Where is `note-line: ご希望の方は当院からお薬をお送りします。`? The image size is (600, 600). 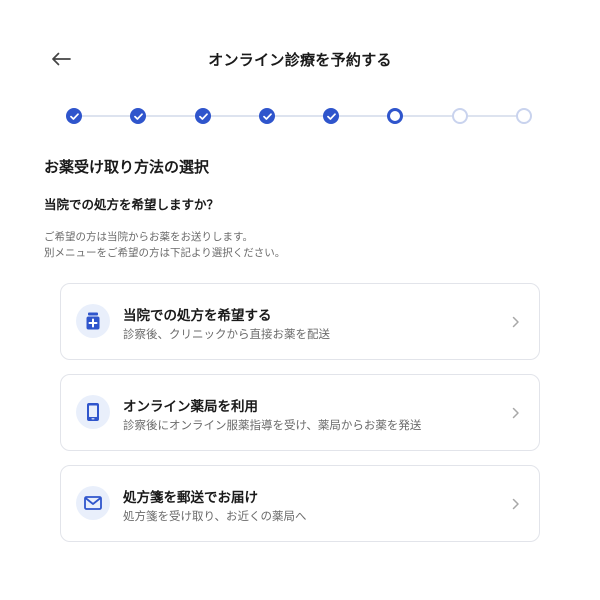
note-line: ご希望の方は当院からお薬をお送りします。 is located at coordinates (148, 237).